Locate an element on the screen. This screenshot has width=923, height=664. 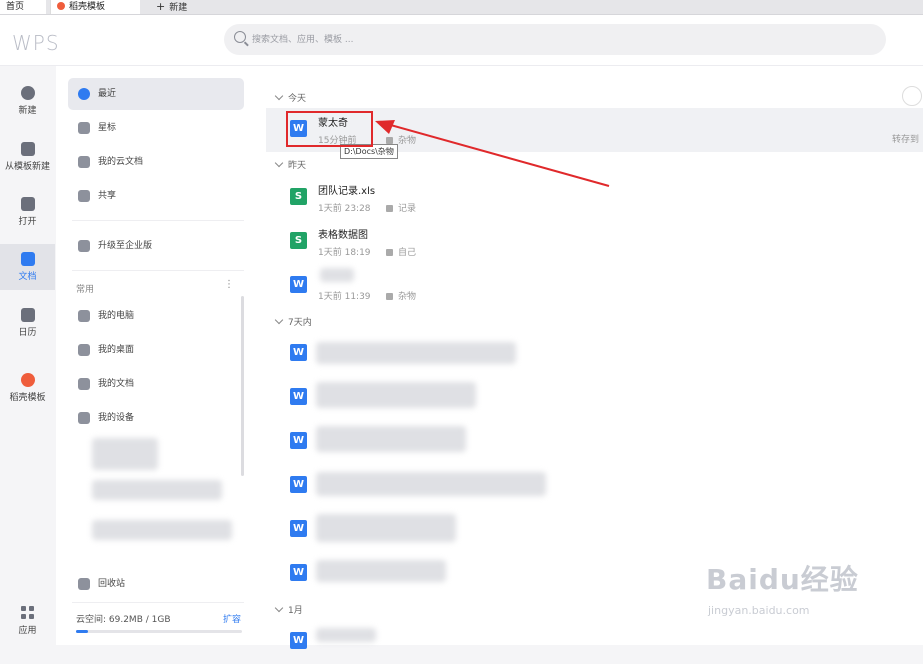
blurred-file-name is located at coordinates (337, 275).